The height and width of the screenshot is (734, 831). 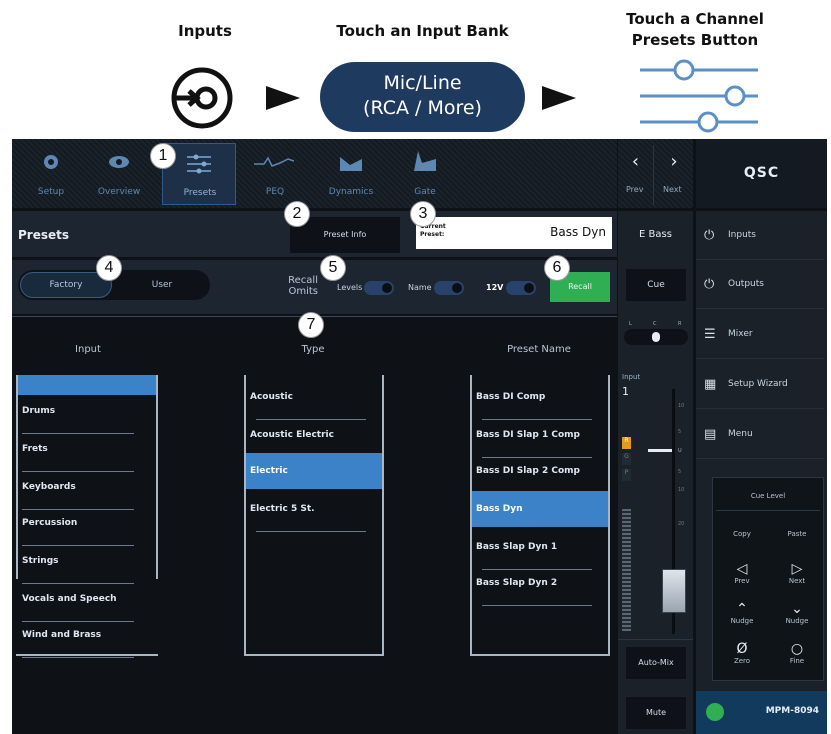 What do you see at coordinates (44, 235) in the screenshot?
I see `presets-title: Presets` at bounding box center [44, 235].